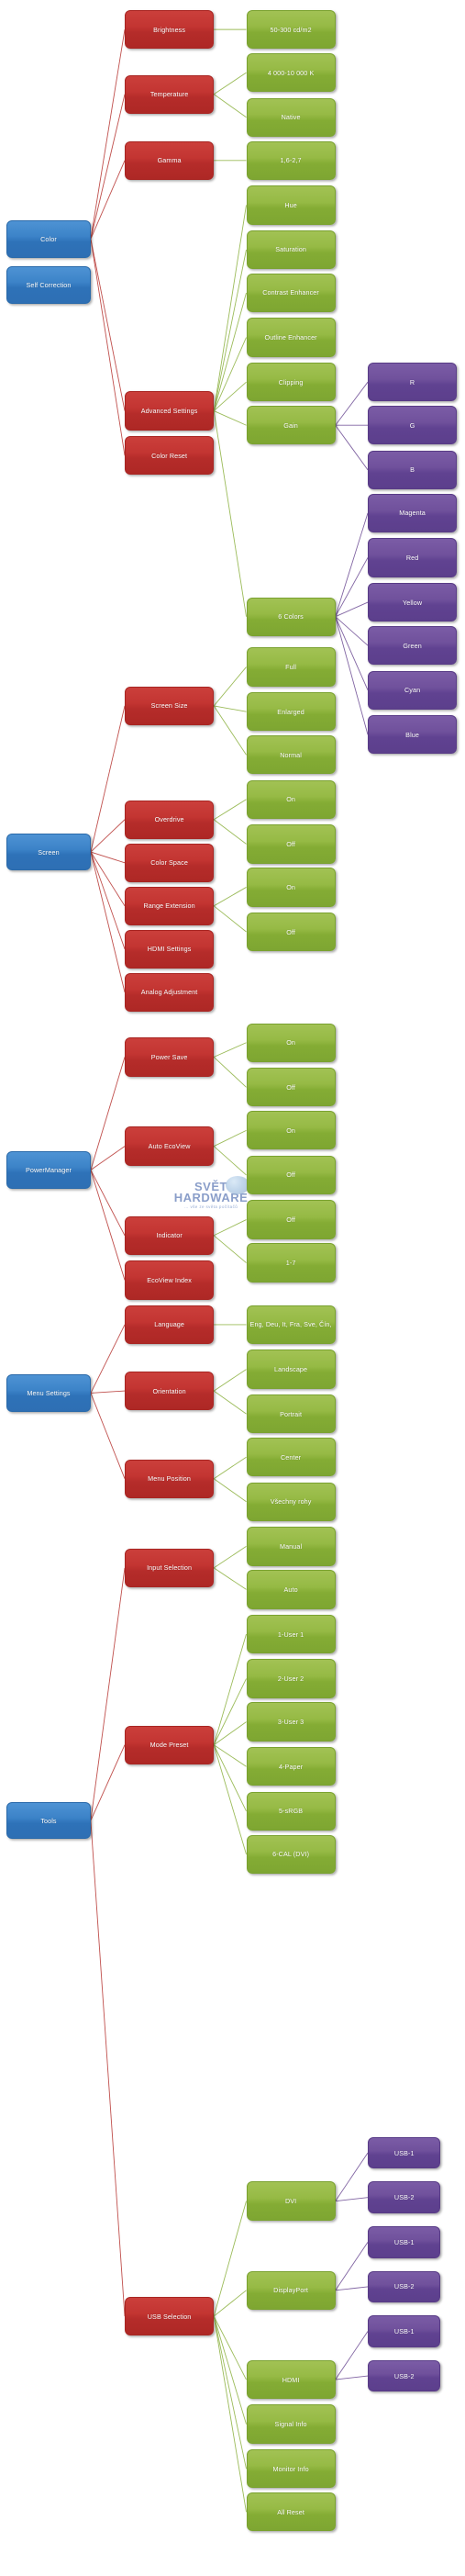  What do you see at coordinates (108, 879) in the screenshot?
I see `connector-screen-to-rangeextension` at bounding box center [108, 879].